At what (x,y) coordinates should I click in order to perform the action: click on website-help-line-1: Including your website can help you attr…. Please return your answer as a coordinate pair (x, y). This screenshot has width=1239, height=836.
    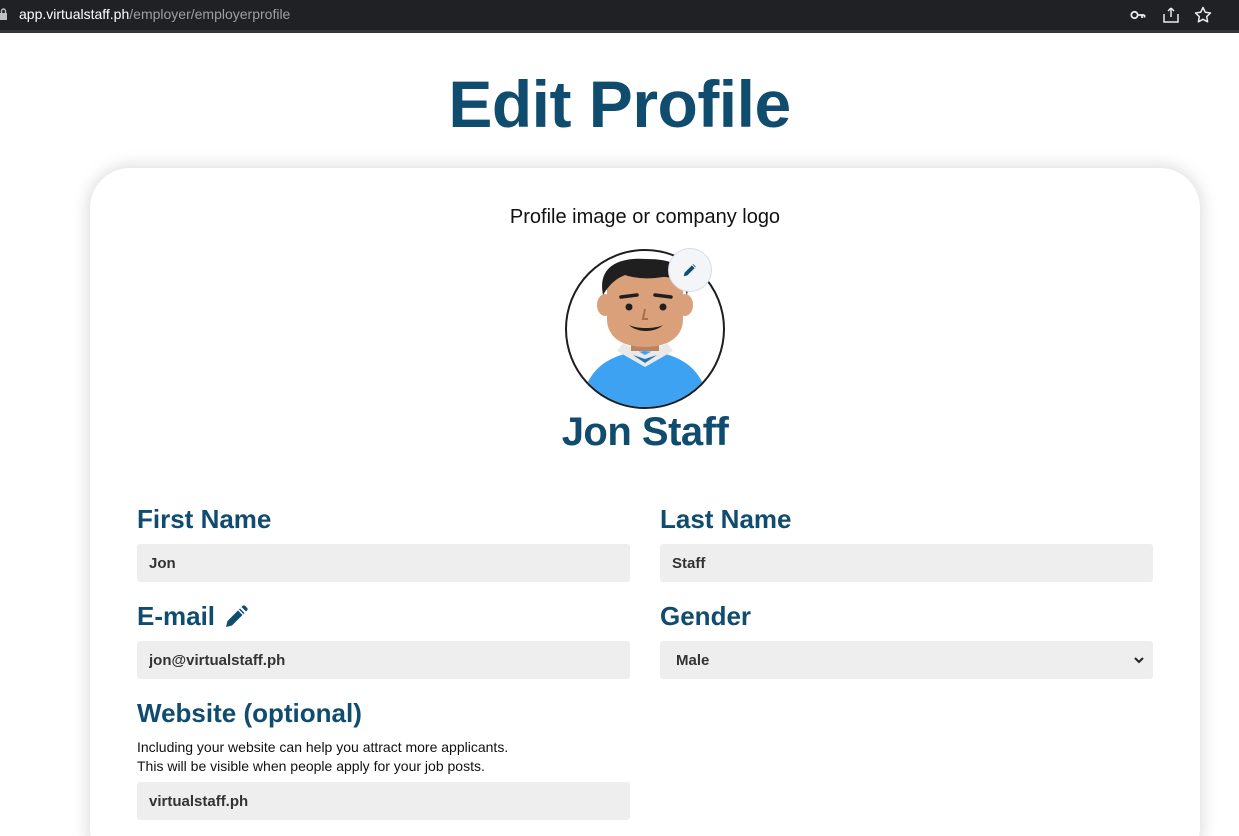
    Looking at the image, I should click on (323, 747).